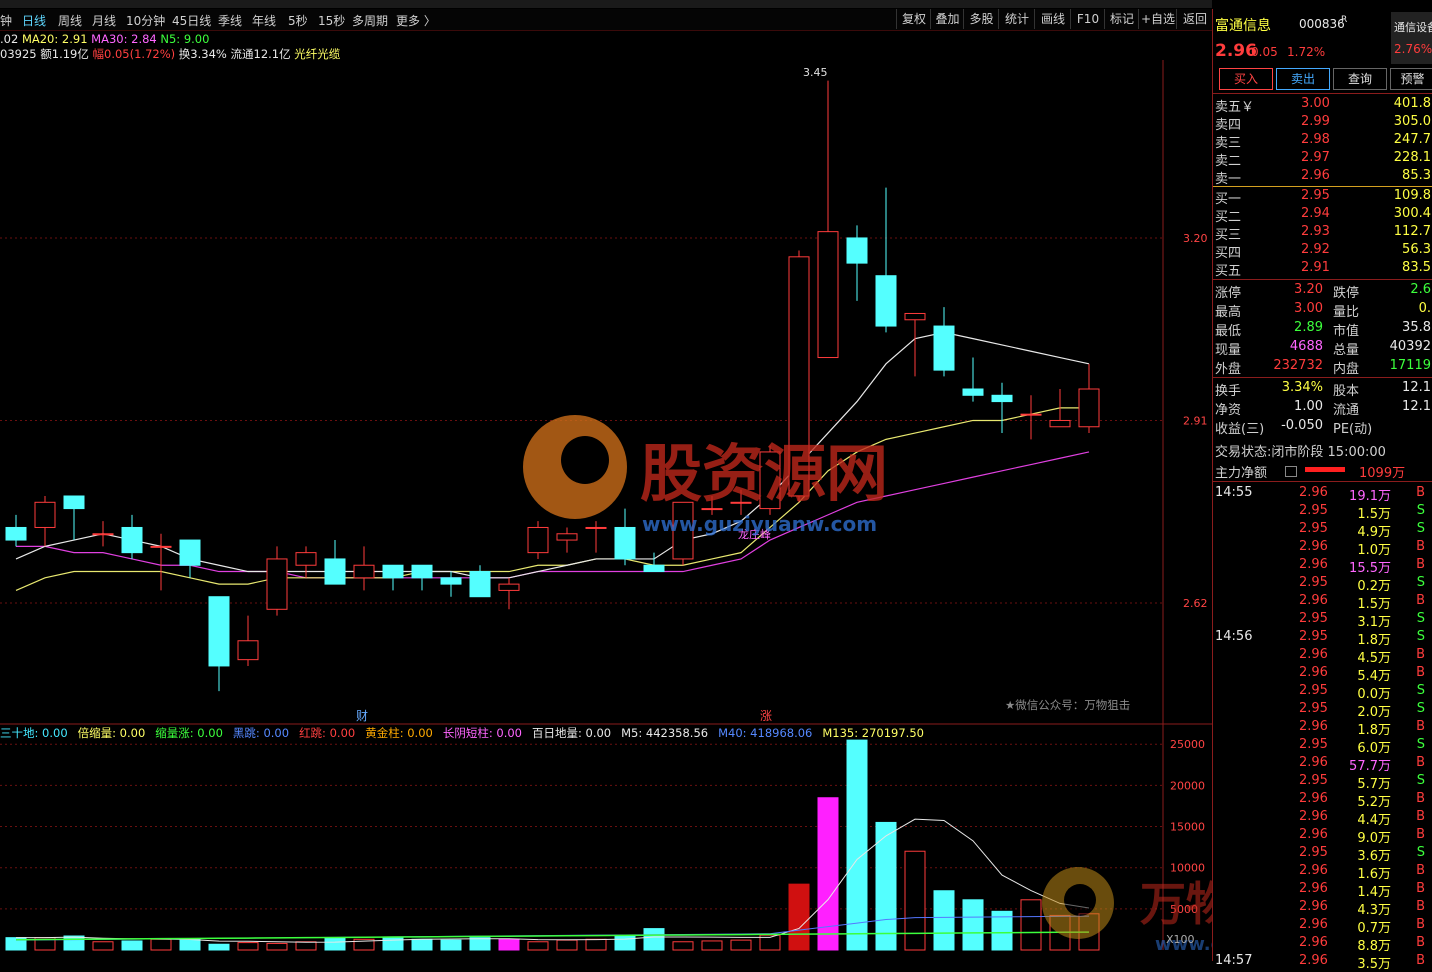 The image size is (1432, 972). Describe the element at coordinates (766, 715) in the screenshot. I see `tag-zhang: 涨` at that location.